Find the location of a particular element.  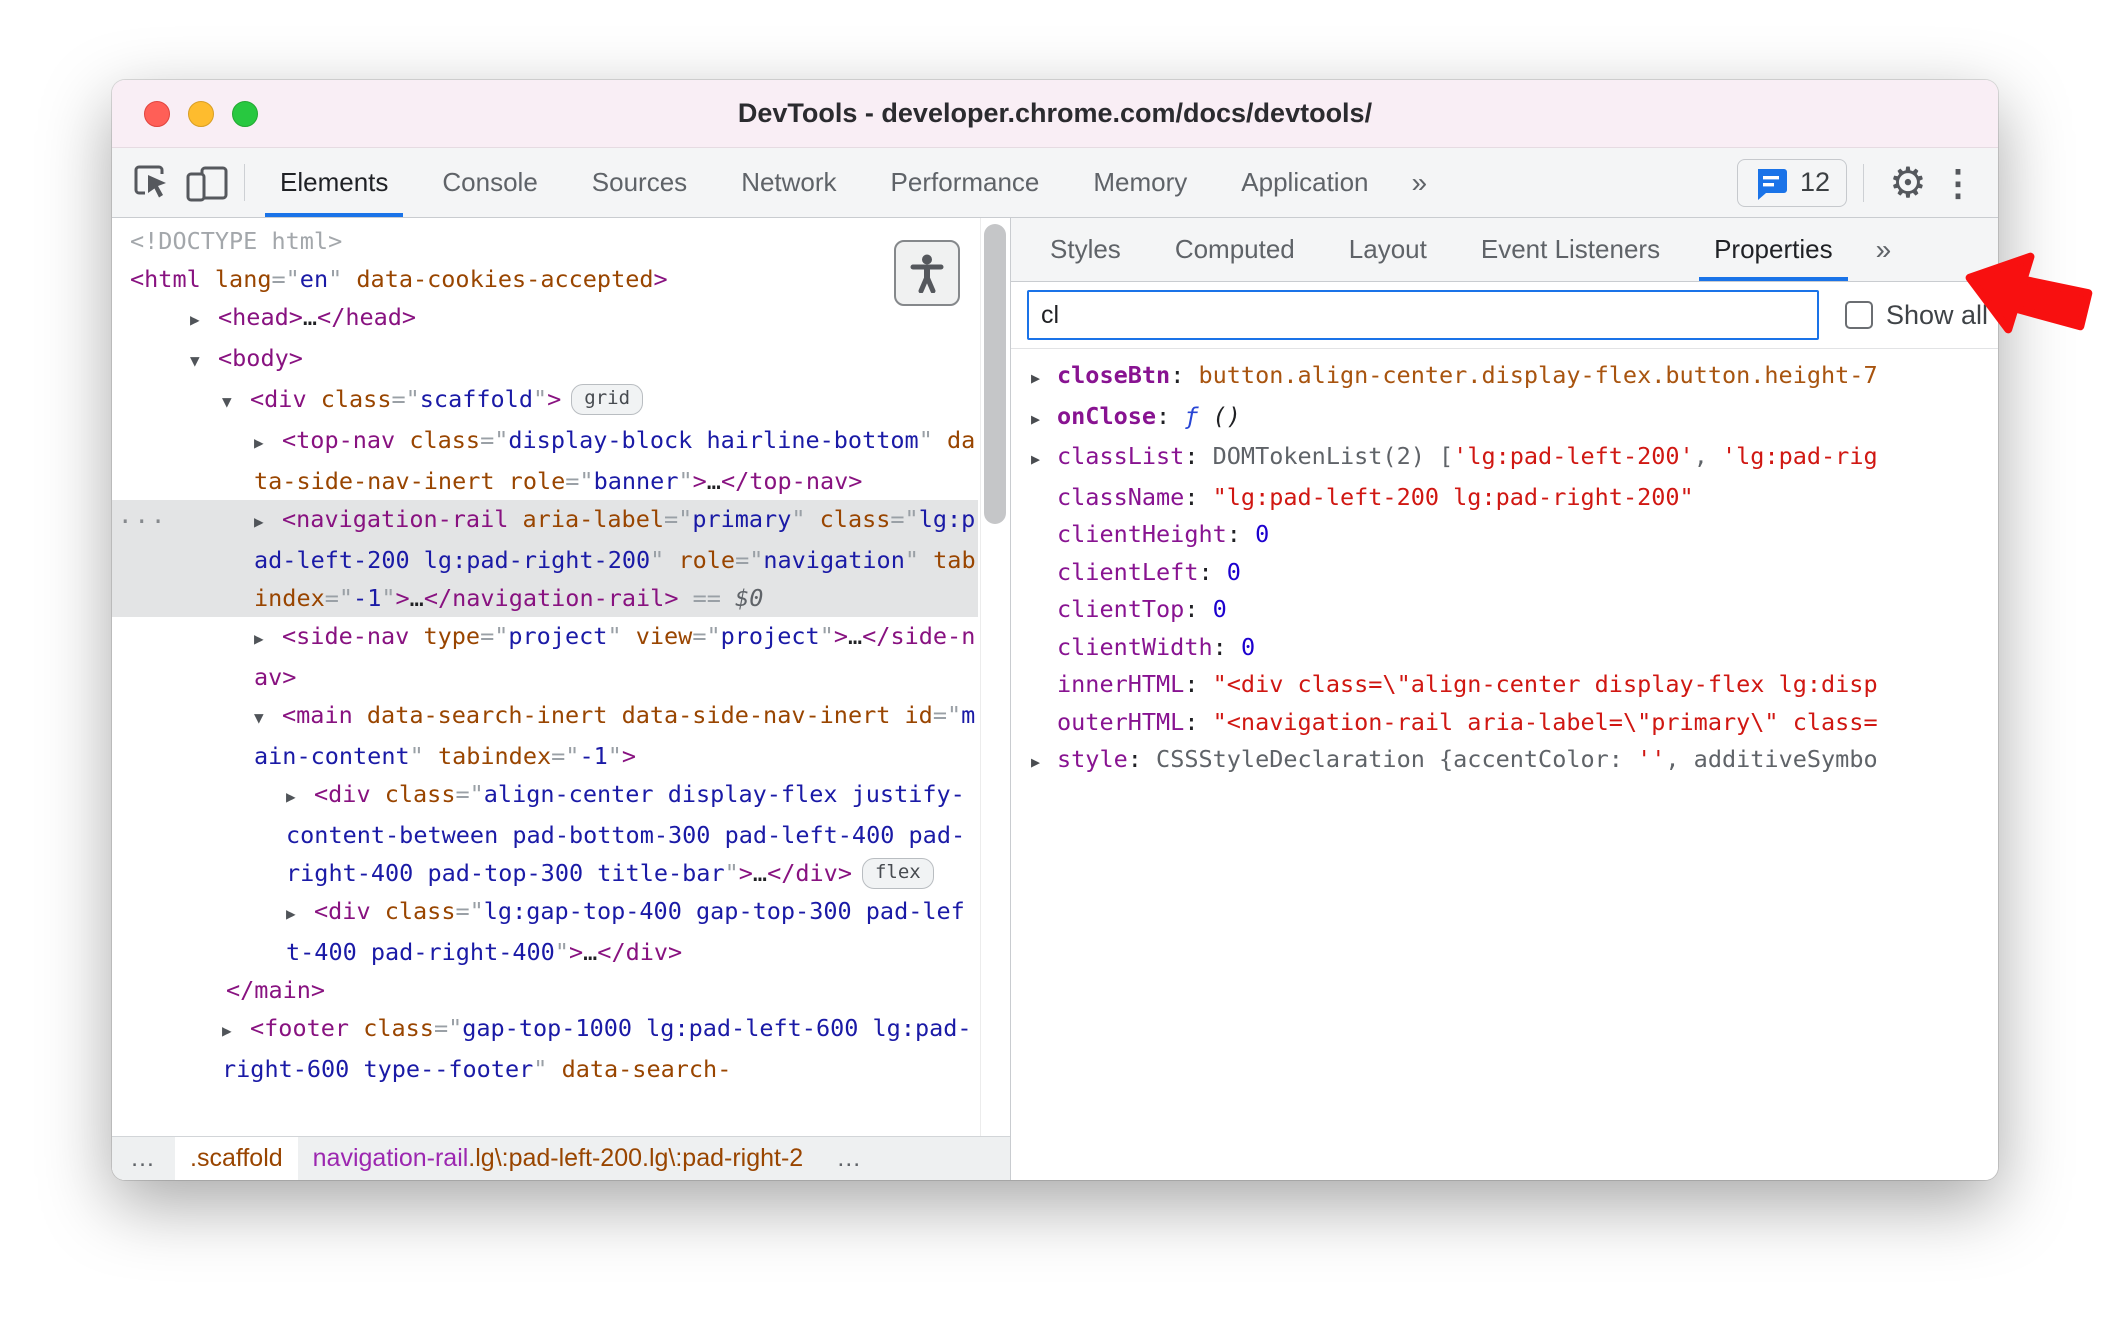

dom-node: <html lang="en" data-cookies-accepted> is located at coordinates (545, 279).